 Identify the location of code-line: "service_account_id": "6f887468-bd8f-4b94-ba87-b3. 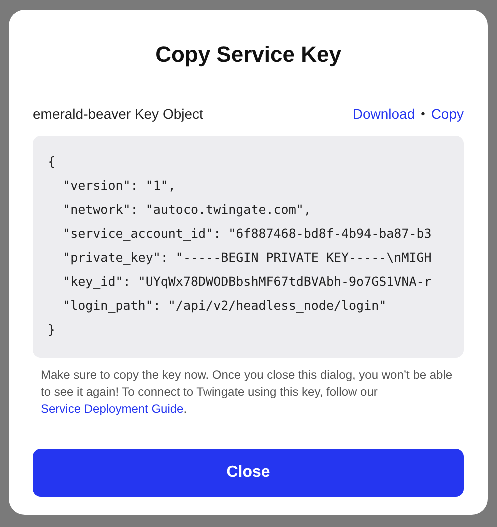
(247, 234).